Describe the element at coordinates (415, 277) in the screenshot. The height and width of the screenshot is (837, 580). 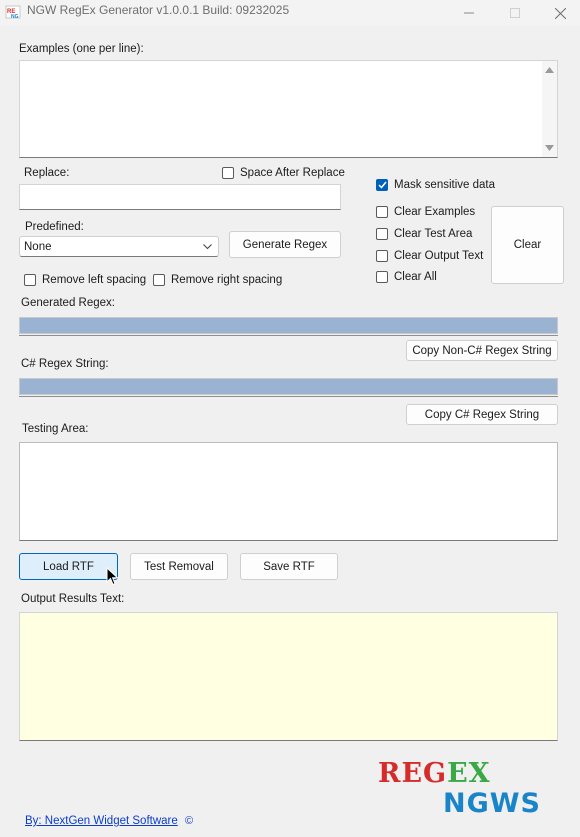
I see `clear-all-label: Clear All` at that location.